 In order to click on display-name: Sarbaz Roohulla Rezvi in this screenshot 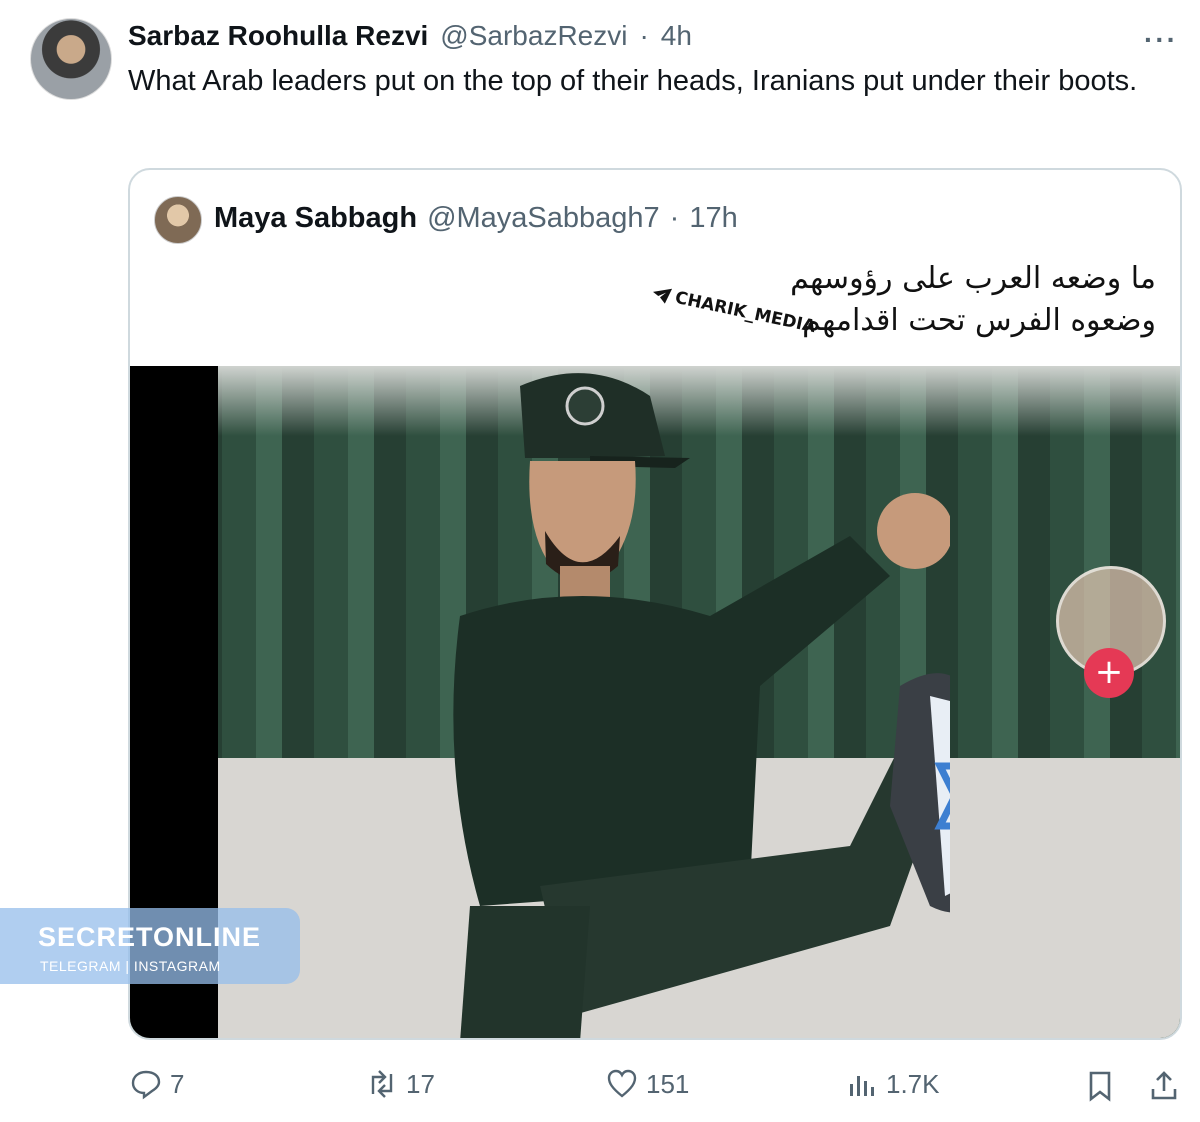, I will do `click(278, 36)`.